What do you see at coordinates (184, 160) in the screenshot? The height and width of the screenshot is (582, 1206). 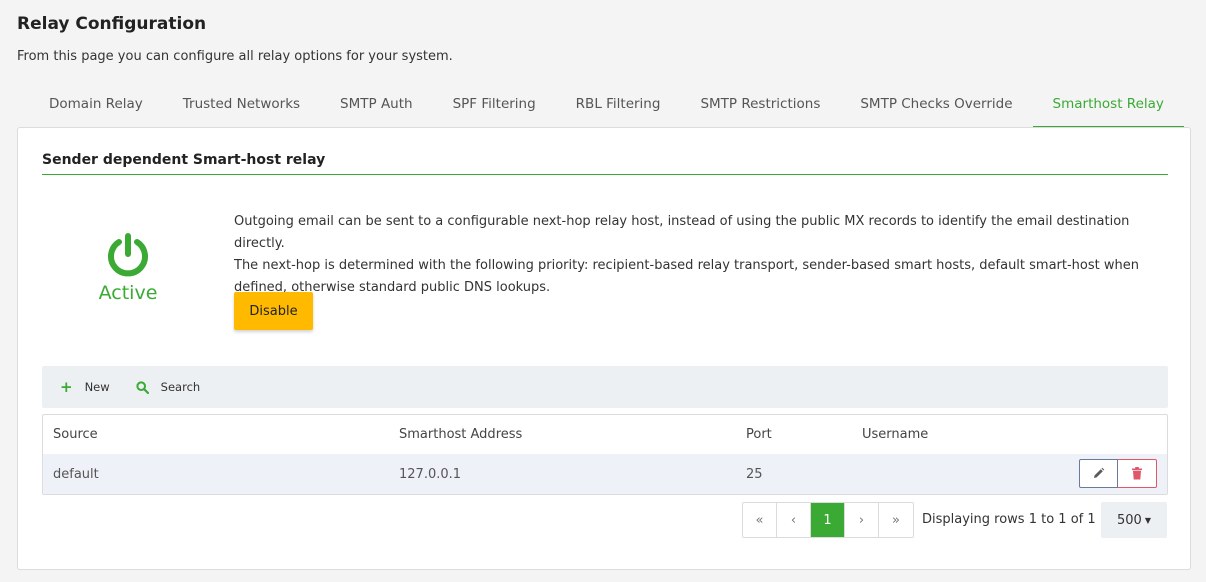 I see `section-title: Sender dependent Smart-host relay` at bounding box center [184, 160].